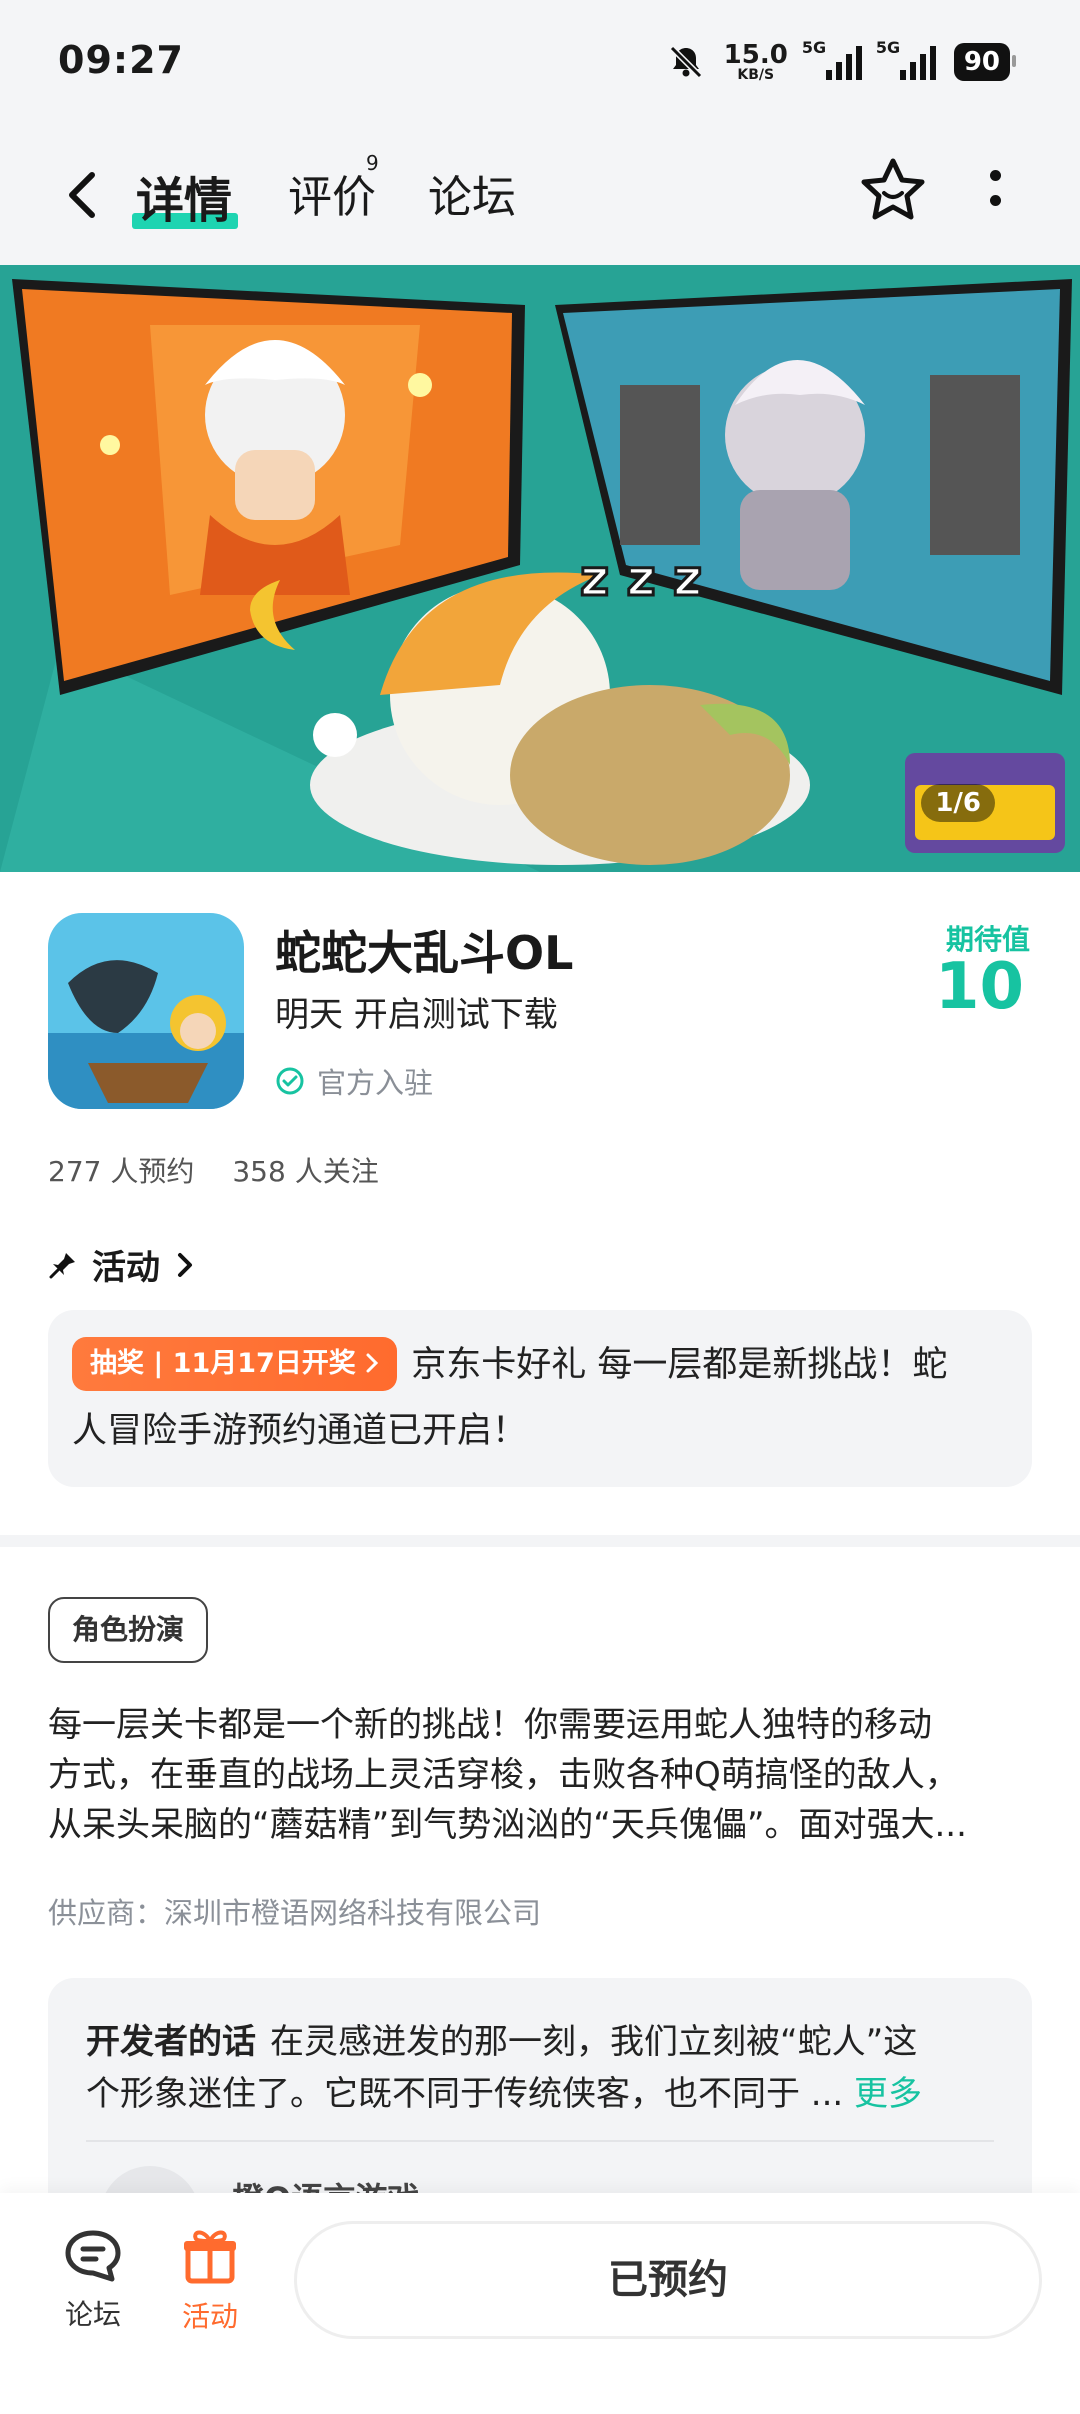 The image size is (1080, 2414). I want to click on tab-reviews: 评价, so click(332, 193).